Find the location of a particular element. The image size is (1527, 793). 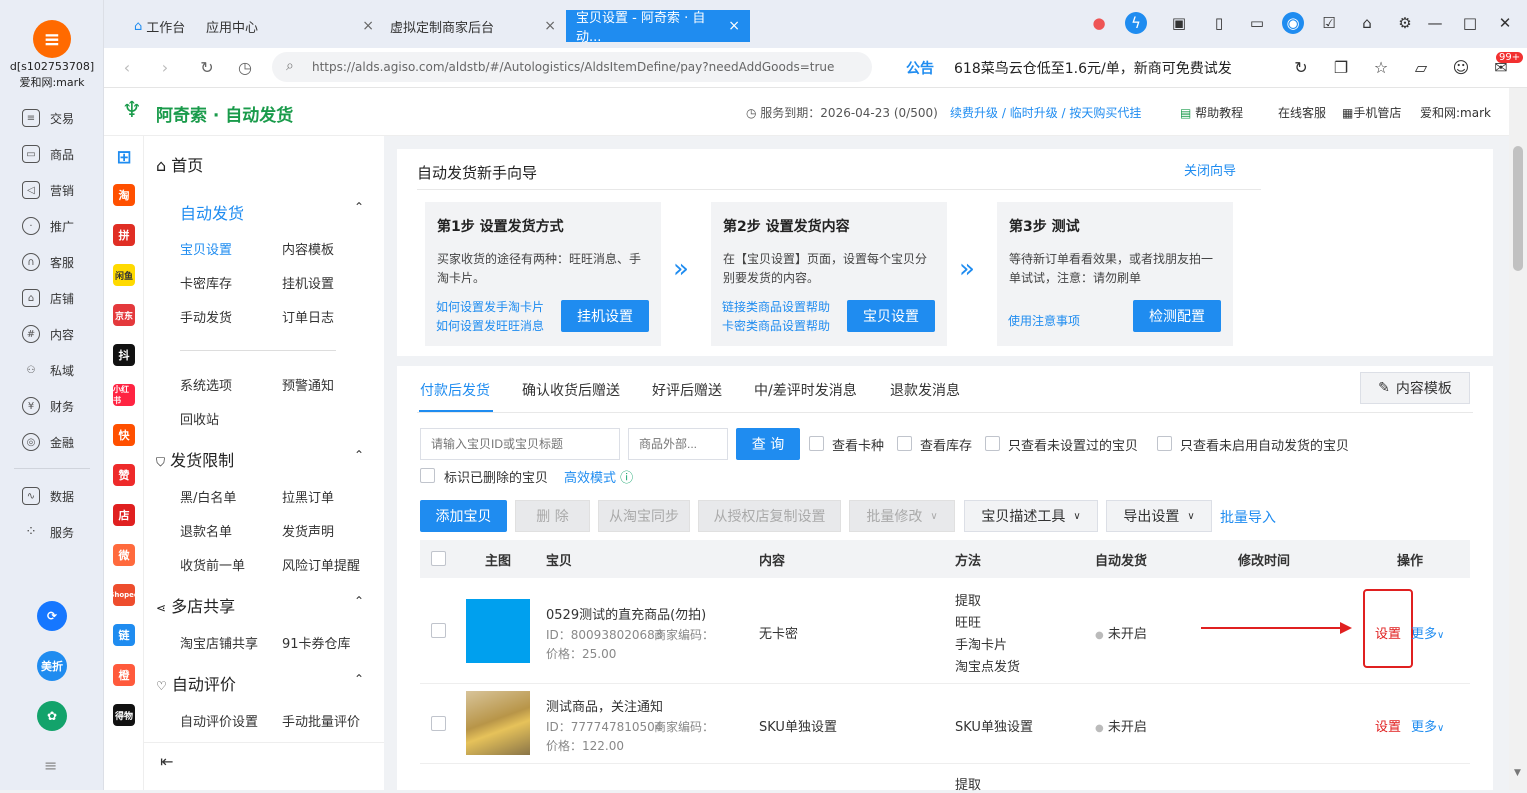

bolt-icon: ϟ is located at coordinates (1136, 23).